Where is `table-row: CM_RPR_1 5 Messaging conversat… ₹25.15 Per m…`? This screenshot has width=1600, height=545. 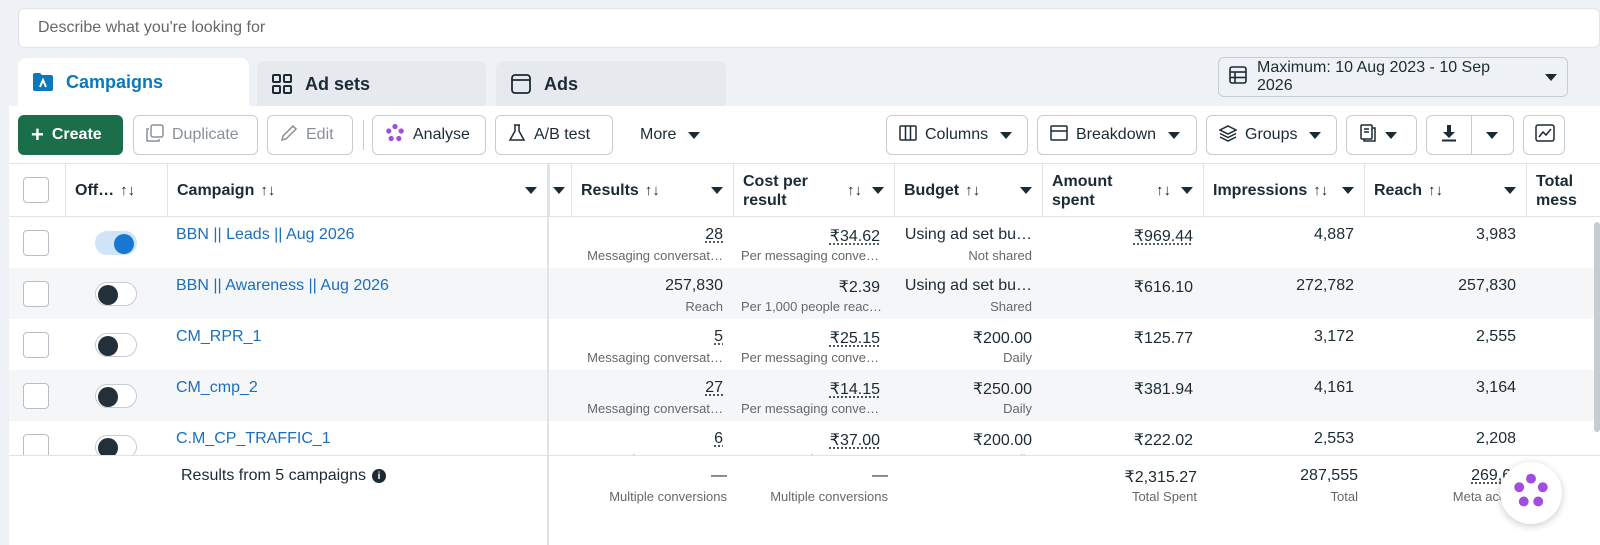 table-row: CM_RPR_1 5 Messaging conversat… ₹25.15 Per m… is located at coordinates (804, 344).